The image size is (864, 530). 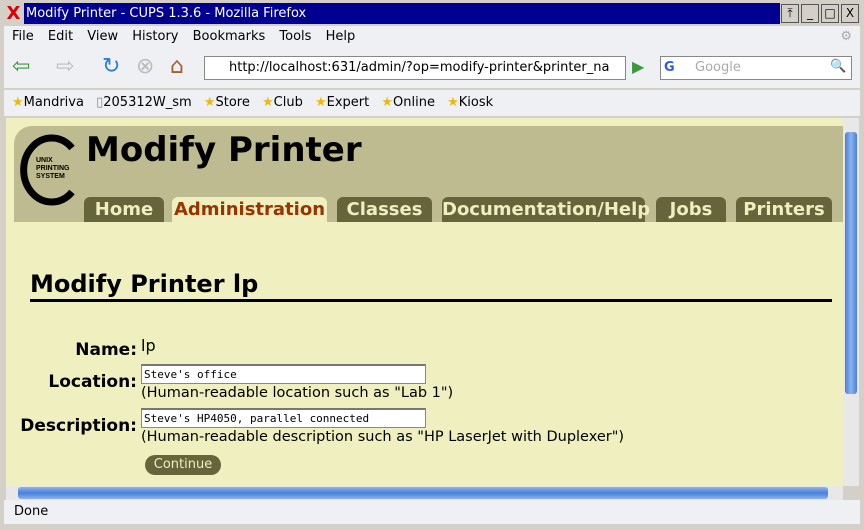 What do you see at coordinates (145, 67) in the screenshot?
I see `stop-icon: ⊗` at bounding box center [145, 67].